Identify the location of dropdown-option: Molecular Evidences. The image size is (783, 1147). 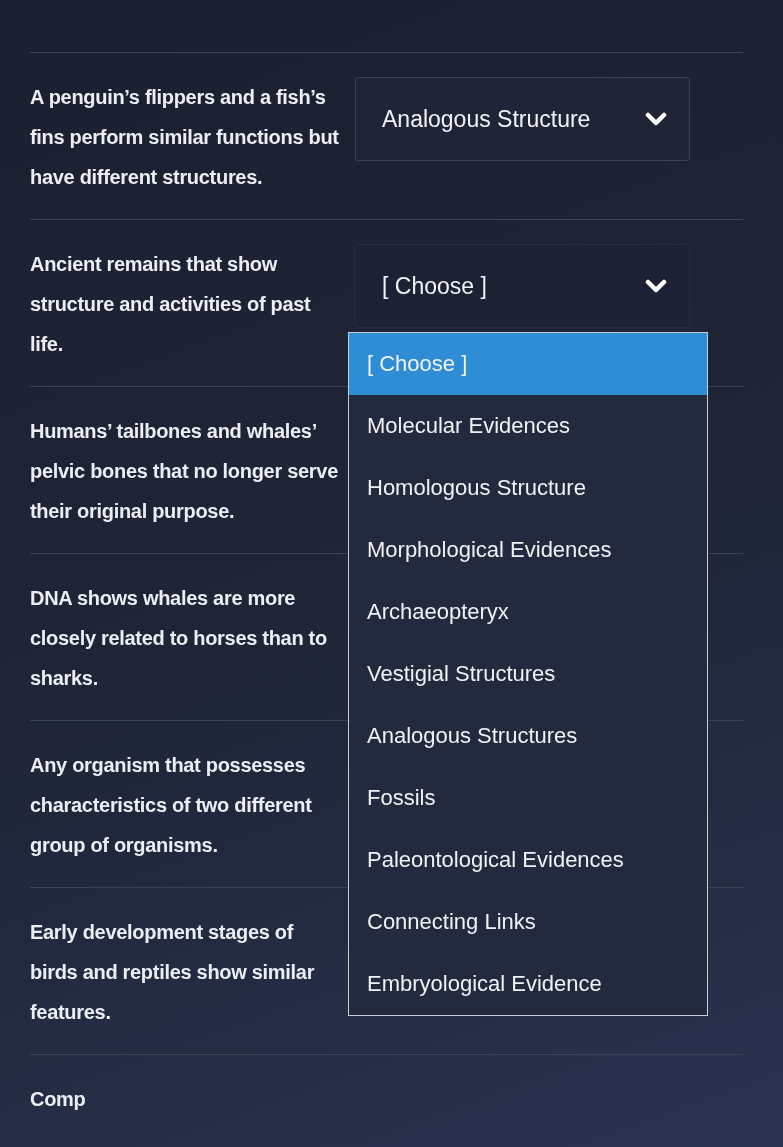
(528, 426).